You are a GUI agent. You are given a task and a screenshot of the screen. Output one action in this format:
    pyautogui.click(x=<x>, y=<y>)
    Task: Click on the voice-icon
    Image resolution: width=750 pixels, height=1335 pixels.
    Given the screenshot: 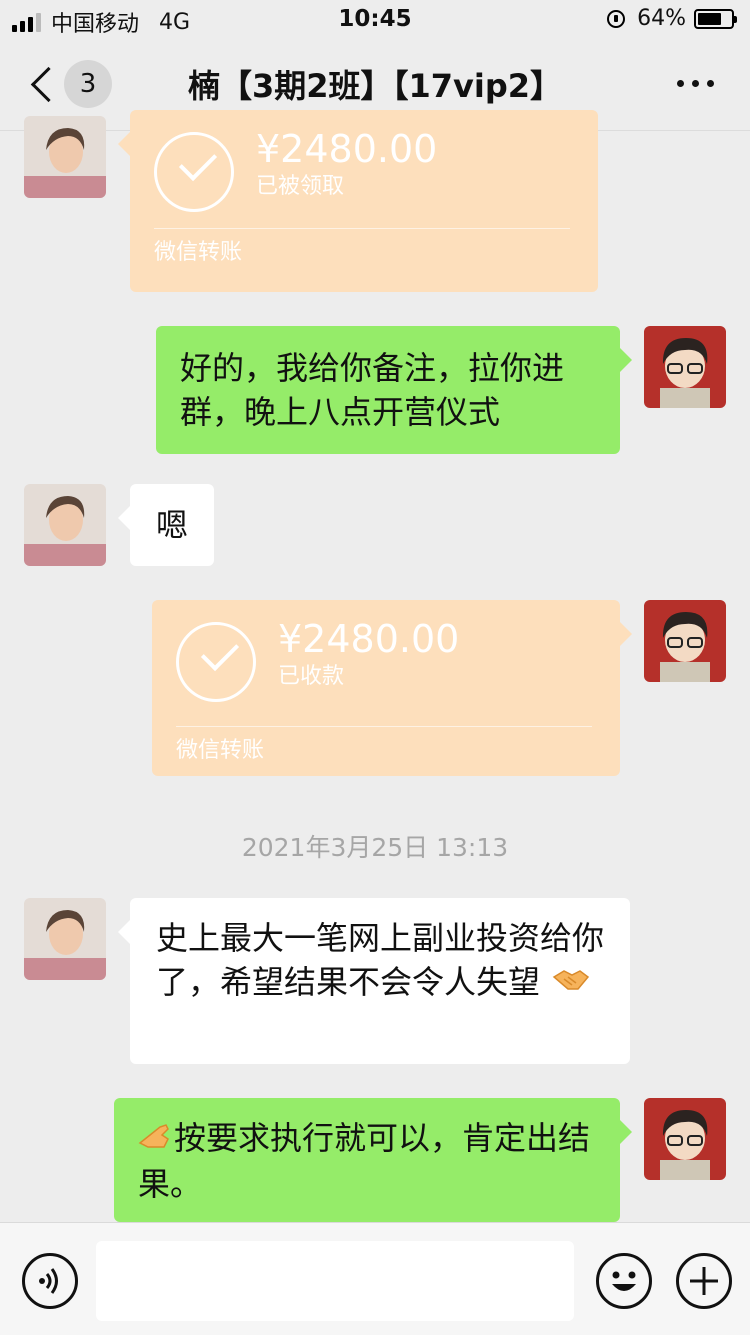 What is the action you would take?
    pyautogui.click(x=48, y=1281)
    